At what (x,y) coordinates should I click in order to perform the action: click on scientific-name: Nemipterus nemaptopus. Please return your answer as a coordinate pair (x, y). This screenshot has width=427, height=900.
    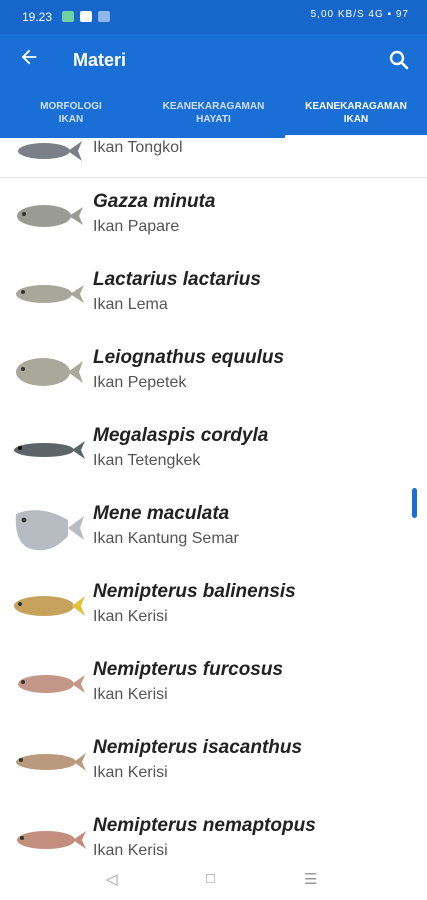
    Looking at the image, I should click on (204, 825).